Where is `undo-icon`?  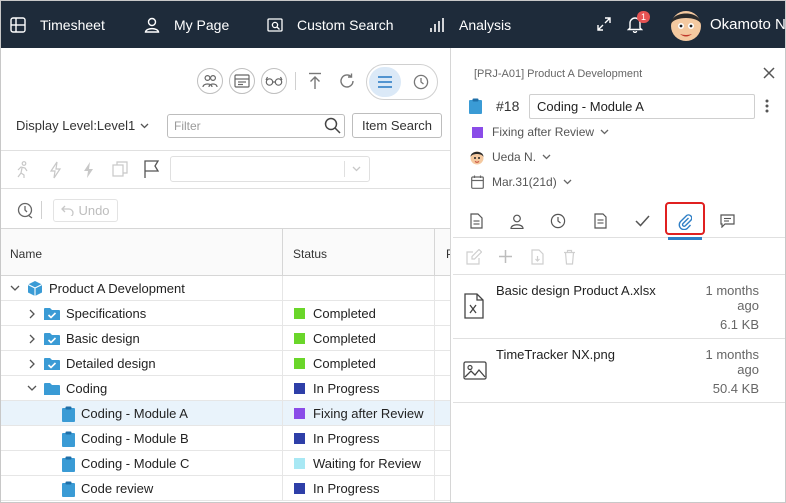 undo-icon is located at coordinates (68, 210).